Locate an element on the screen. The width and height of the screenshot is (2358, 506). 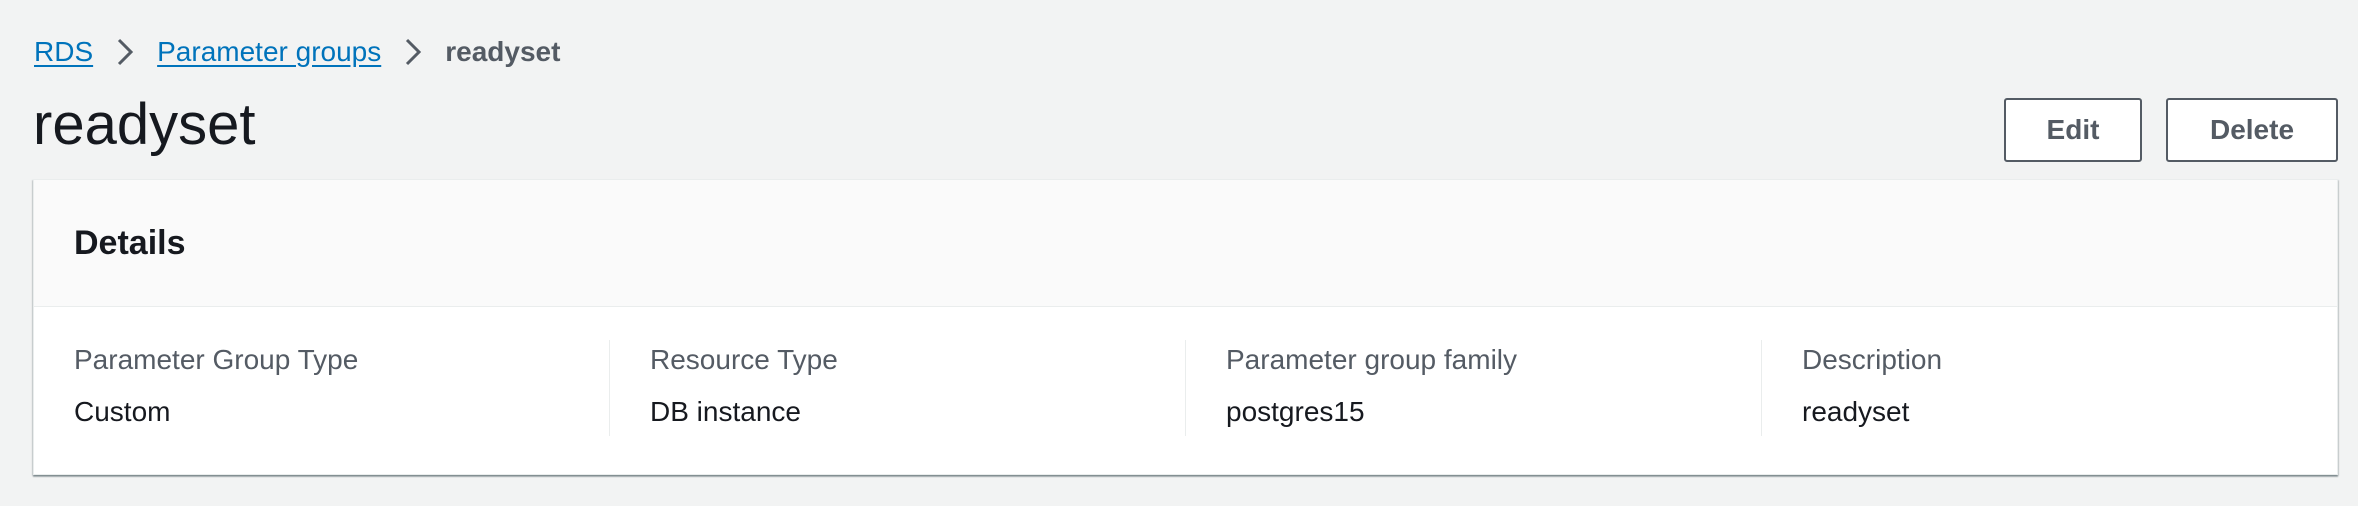
breadcrumb-link-rds: RDS is located at coordinates (63, 52).